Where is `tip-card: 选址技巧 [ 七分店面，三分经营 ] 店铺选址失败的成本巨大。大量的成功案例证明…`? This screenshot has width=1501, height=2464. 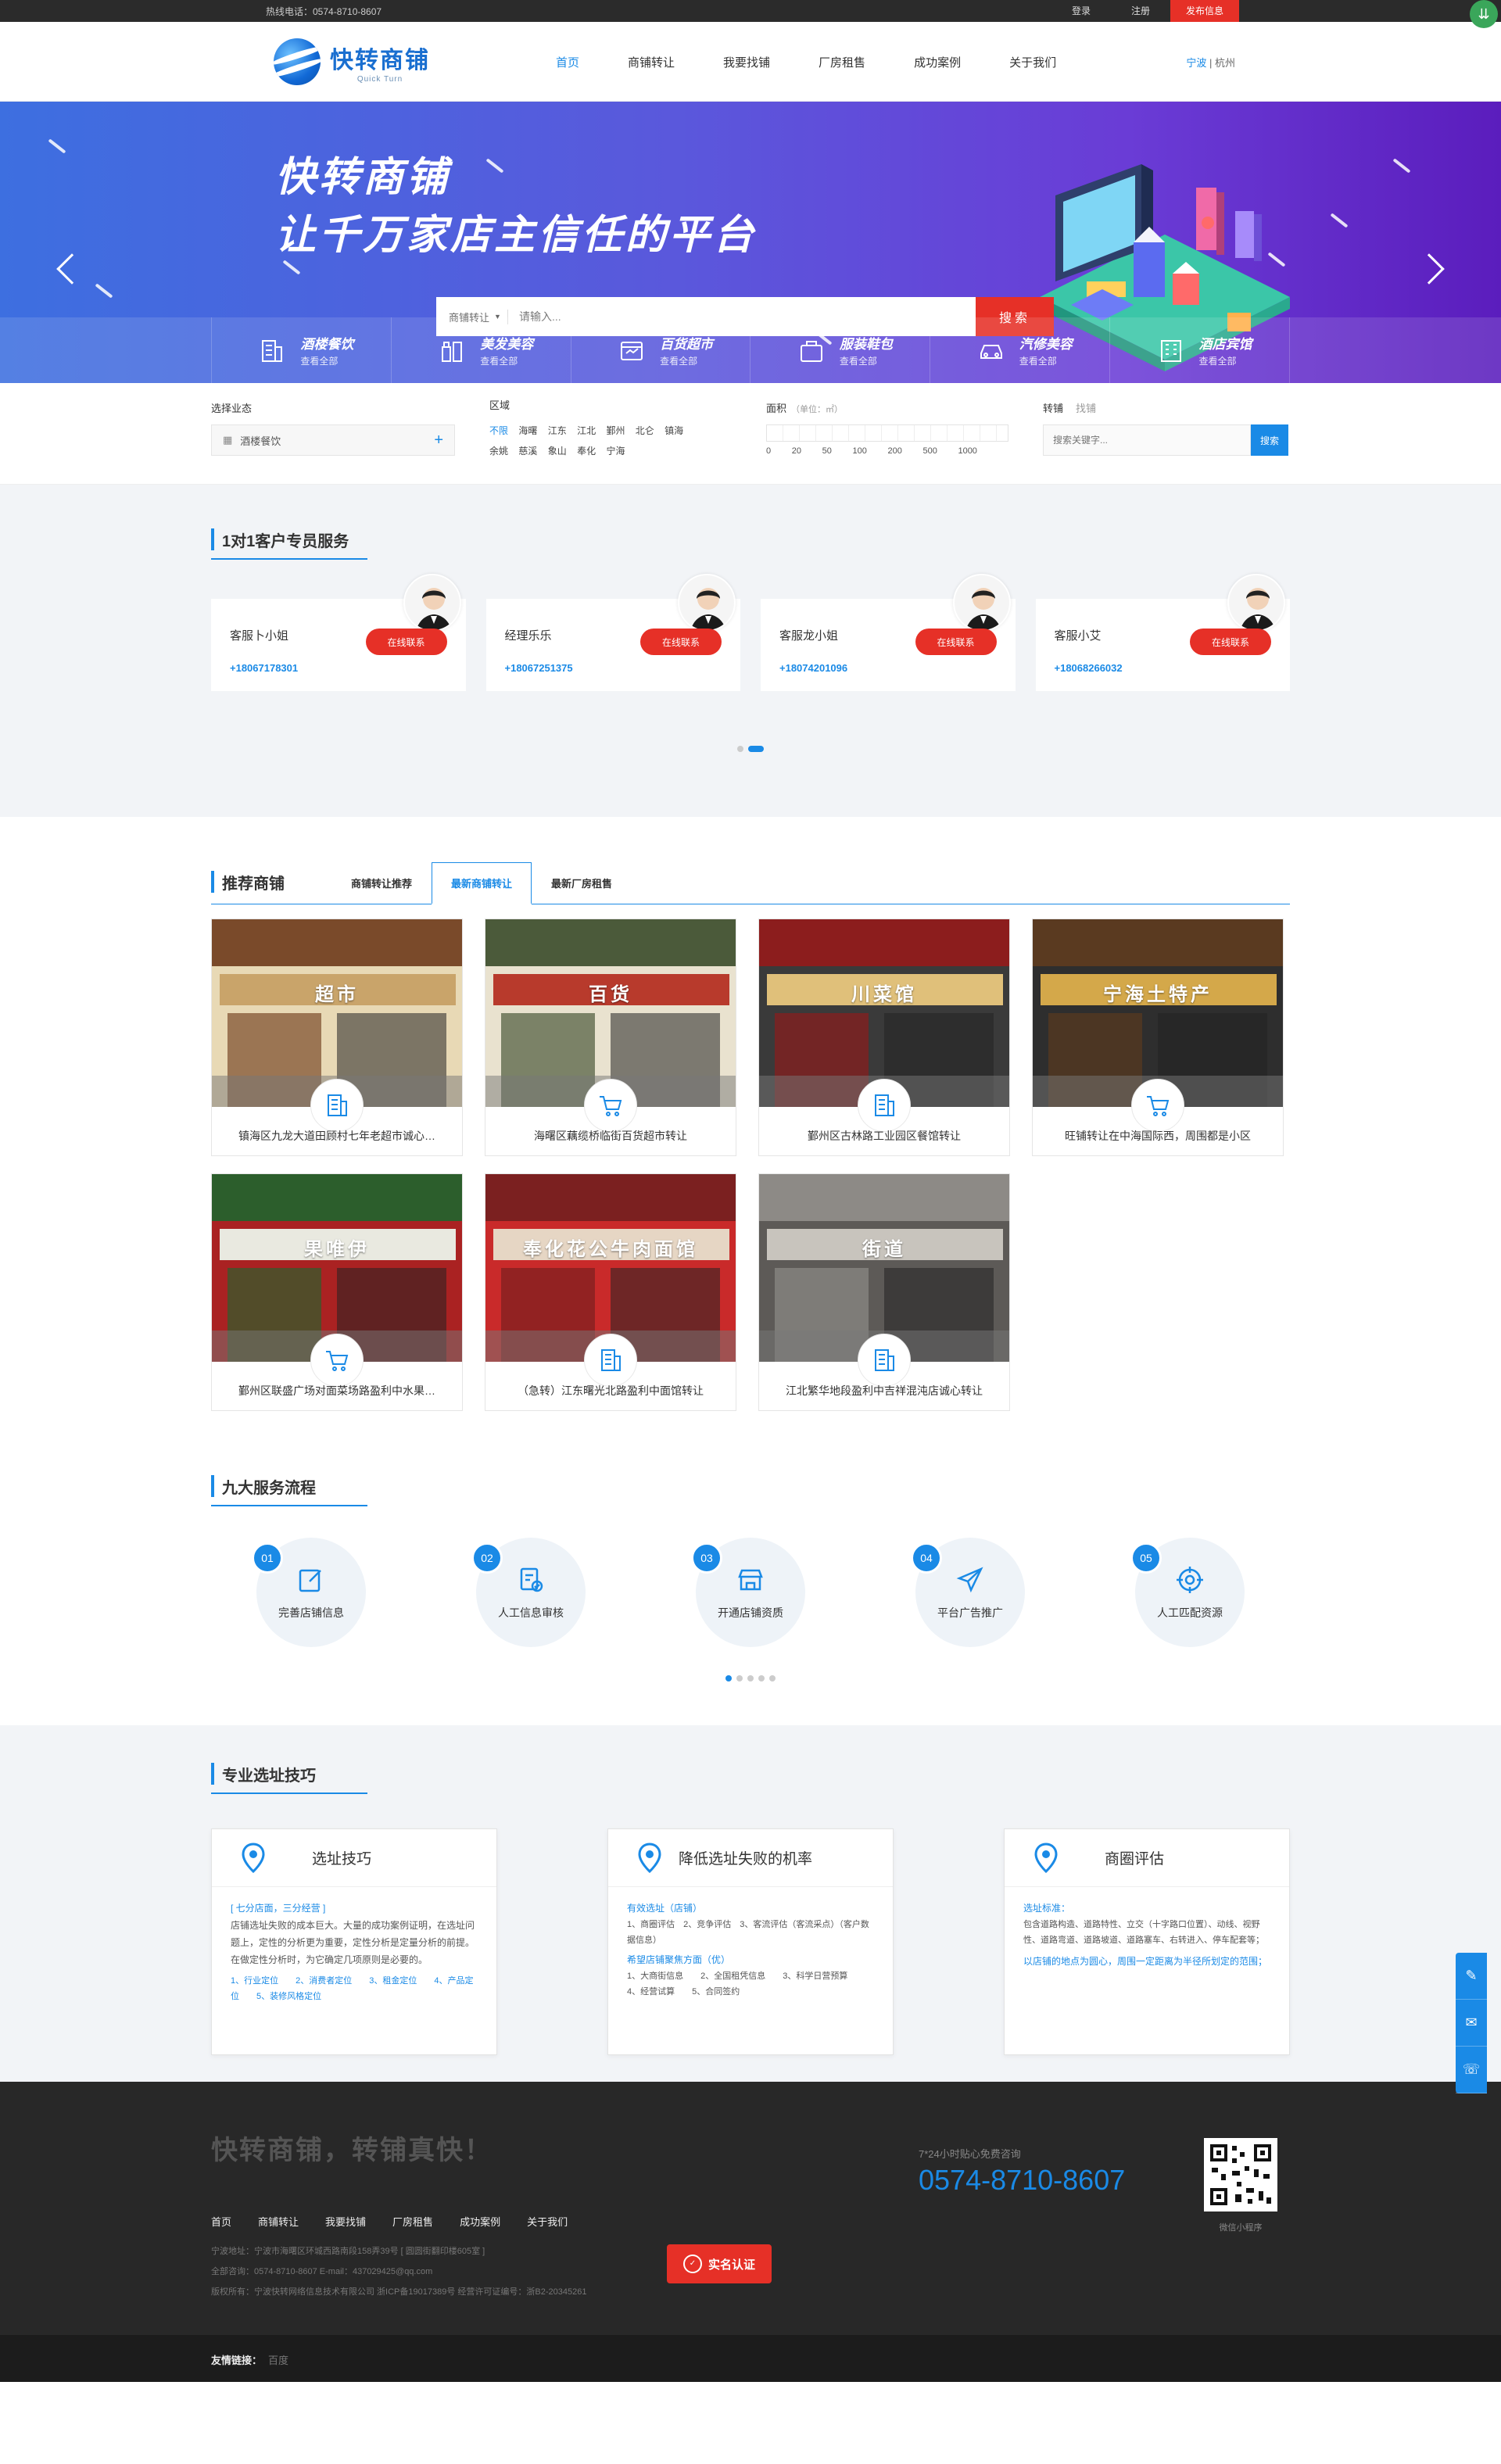
tip-card: 选址技巧 [ 七分店面，三分经营 ] 店铺选址失败的成本巨大。大量的成功案例证明… is located at coordinates (354, 1942).